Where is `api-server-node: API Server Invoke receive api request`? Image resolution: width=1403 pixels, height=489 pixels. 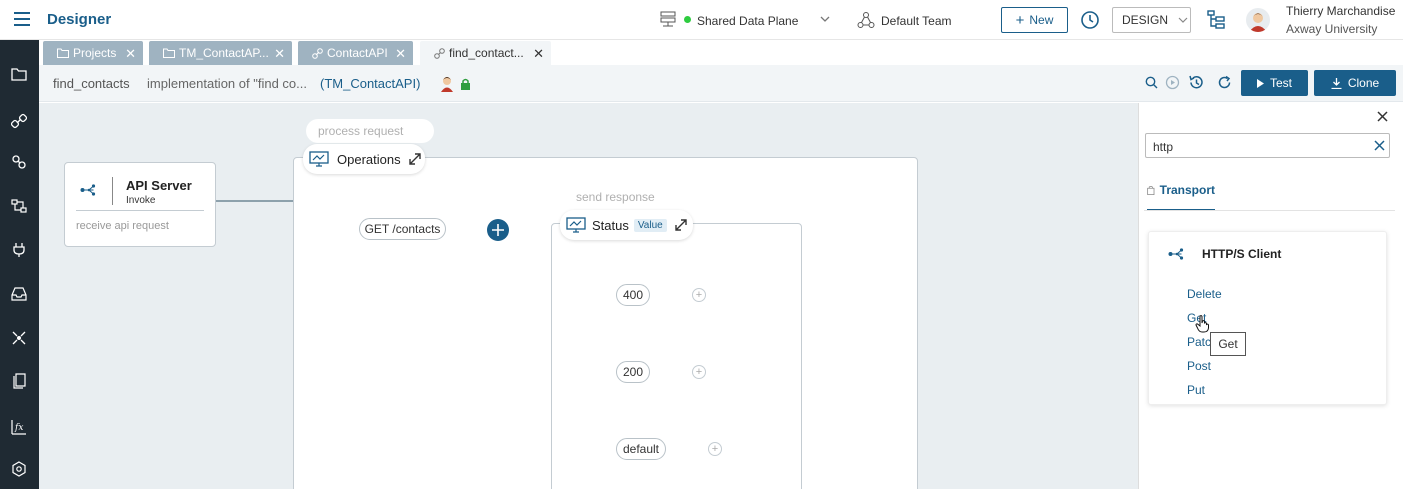
api-server-node: API Server Invoke receive api request is located at coordinates (140, 204).